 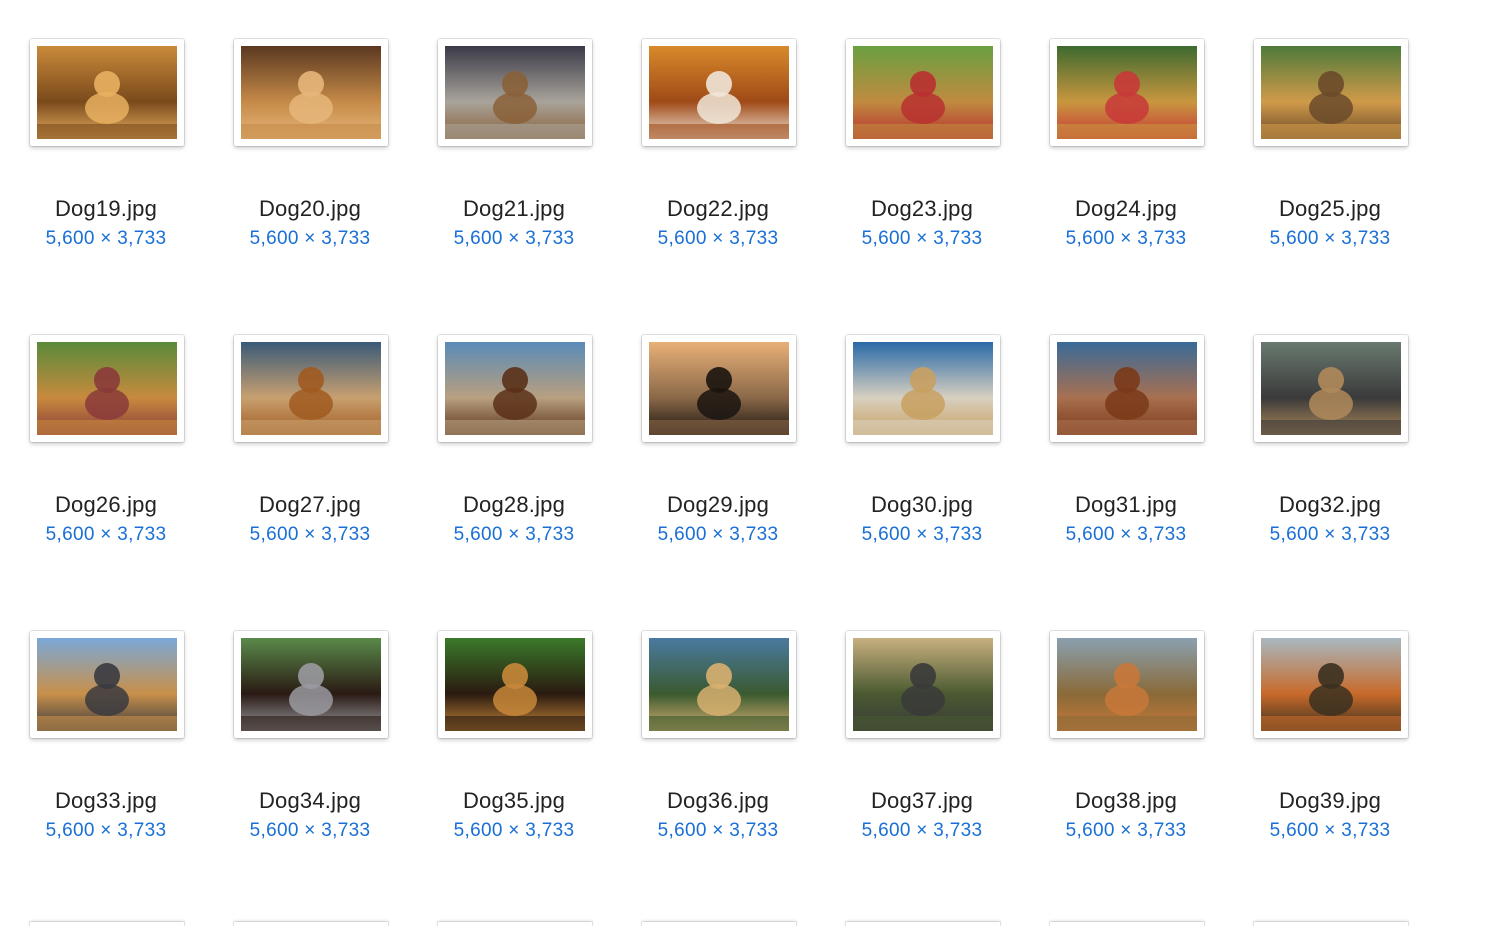 I want to click on file-name-label: Dog38.jpg, so click(x=1126, y=801).